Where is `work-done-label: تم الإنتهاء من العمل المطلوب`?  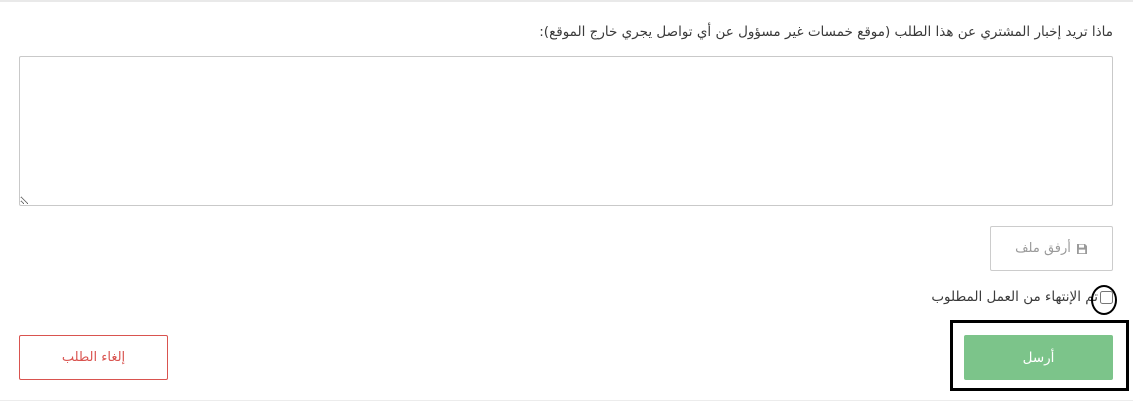
work-done-label: تم الإنتهاء من العمل المطلوب is located at coordinates (1014, 297).